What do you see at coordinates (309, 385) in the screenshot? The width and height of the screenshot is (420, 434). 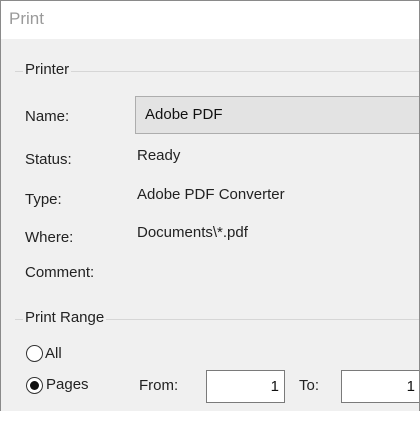 I see `to-label: To:` at bounding box center [309, 385].